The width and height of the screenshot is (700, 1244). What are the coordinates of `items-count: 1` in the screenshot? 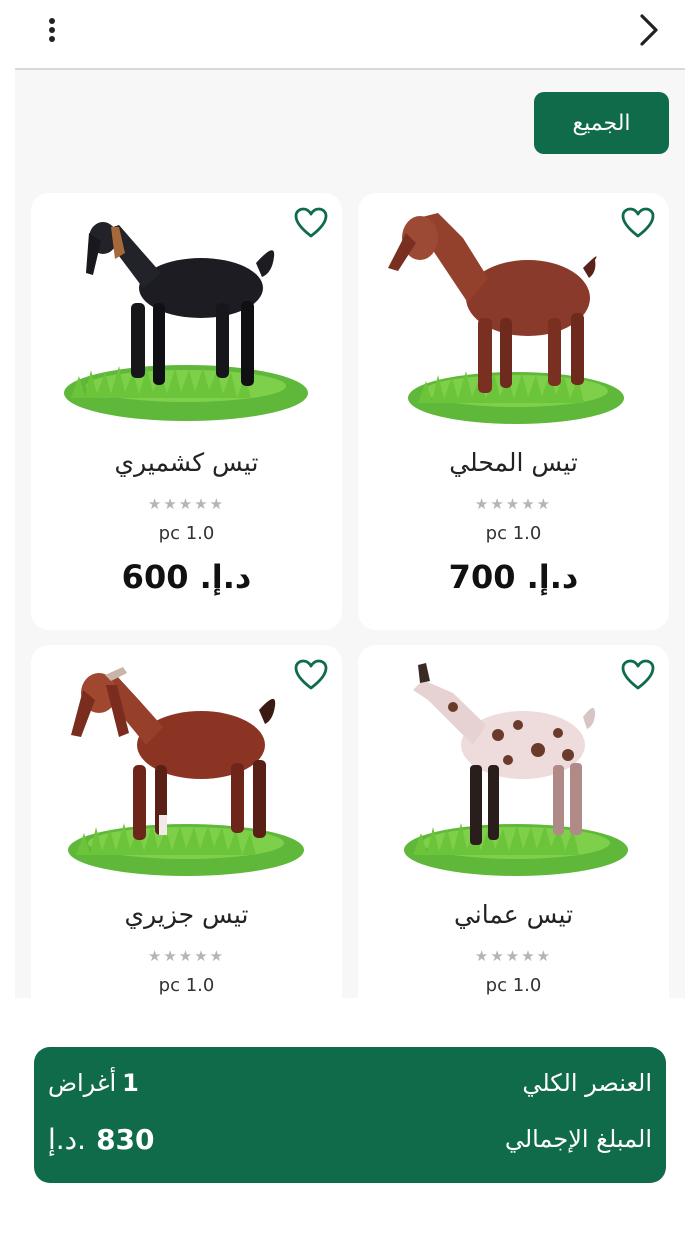 It's located at (130, 1083).